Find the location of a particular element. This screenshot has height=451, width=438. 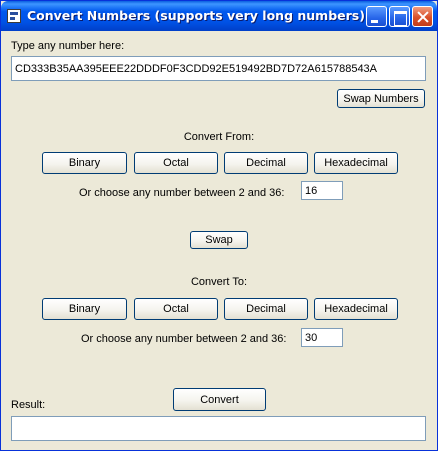

from-decimal-button: Decimal is located at coordinates (266, 163).